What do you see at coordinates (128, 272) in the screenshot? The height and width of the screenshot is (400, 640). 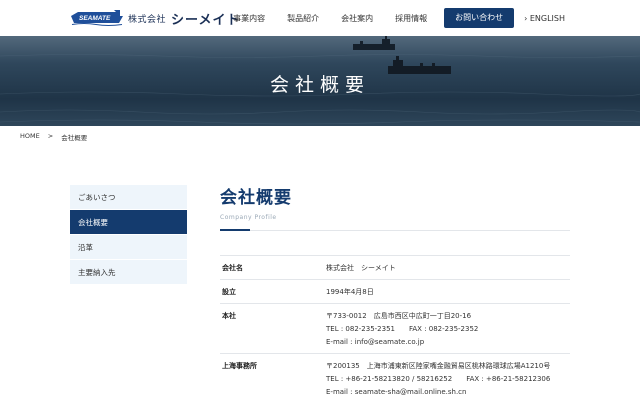 I see `sidebar-item-major-clients: 主要納入先` at bounding box center [128, 272].